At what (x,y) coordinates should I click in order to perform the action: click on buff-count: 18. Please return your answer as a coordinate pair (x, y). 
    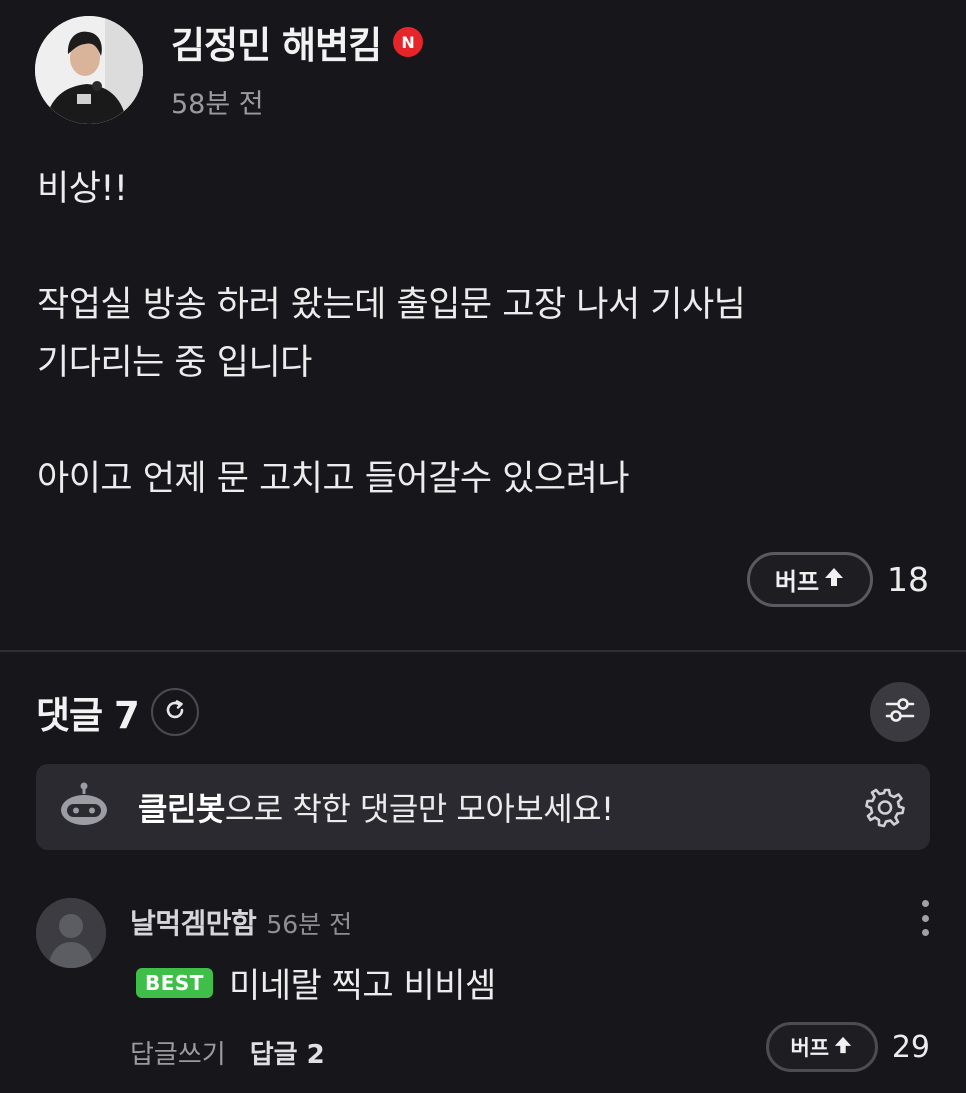
    Looking at the image, I should click on (908, 579).